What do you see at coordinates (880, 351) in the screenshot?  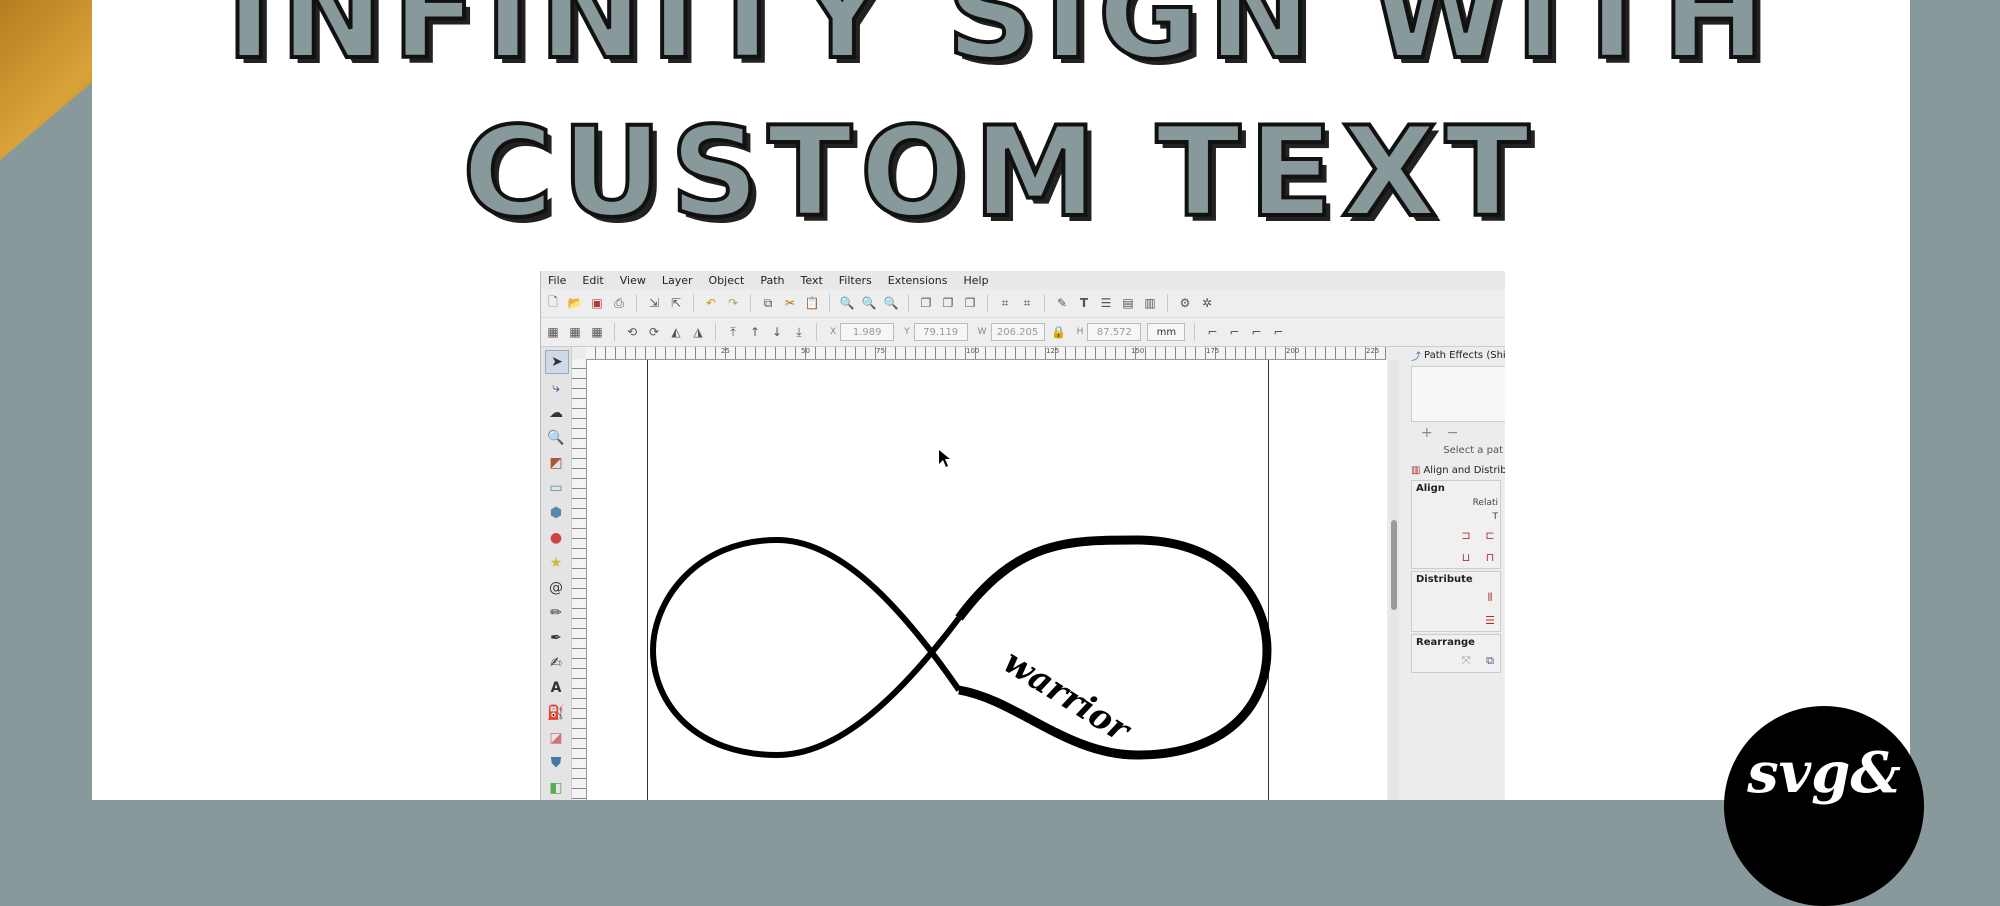 I see `ruler-tick-label: 75` at bounding box center [880, 351].